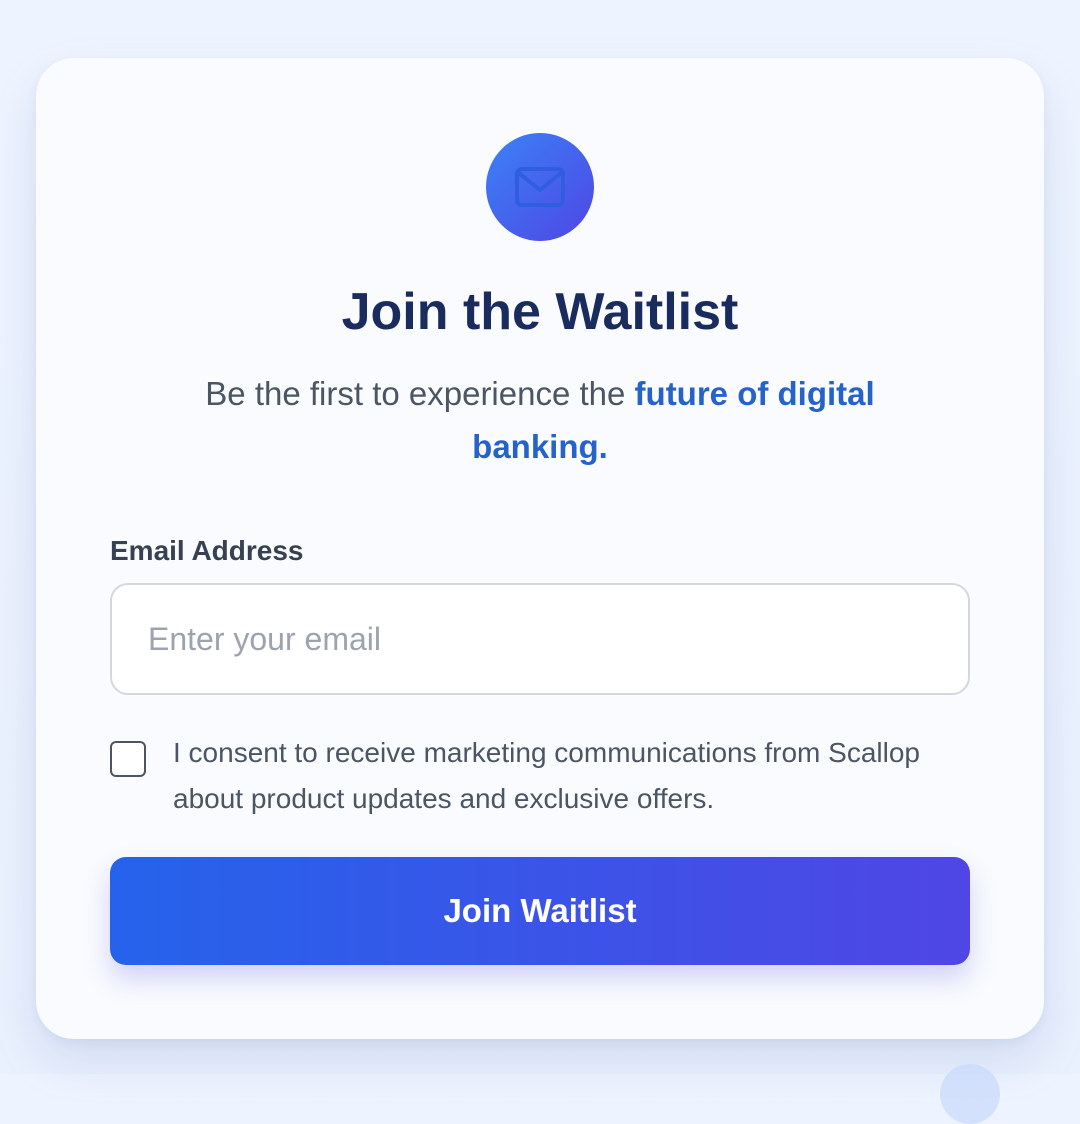 The width and height of the screenshot is (1080, 1124). What do you see at coordinates (970, 1094) in the screenshot?
I see `decorative-circle` at bounding box center [970, 1094].